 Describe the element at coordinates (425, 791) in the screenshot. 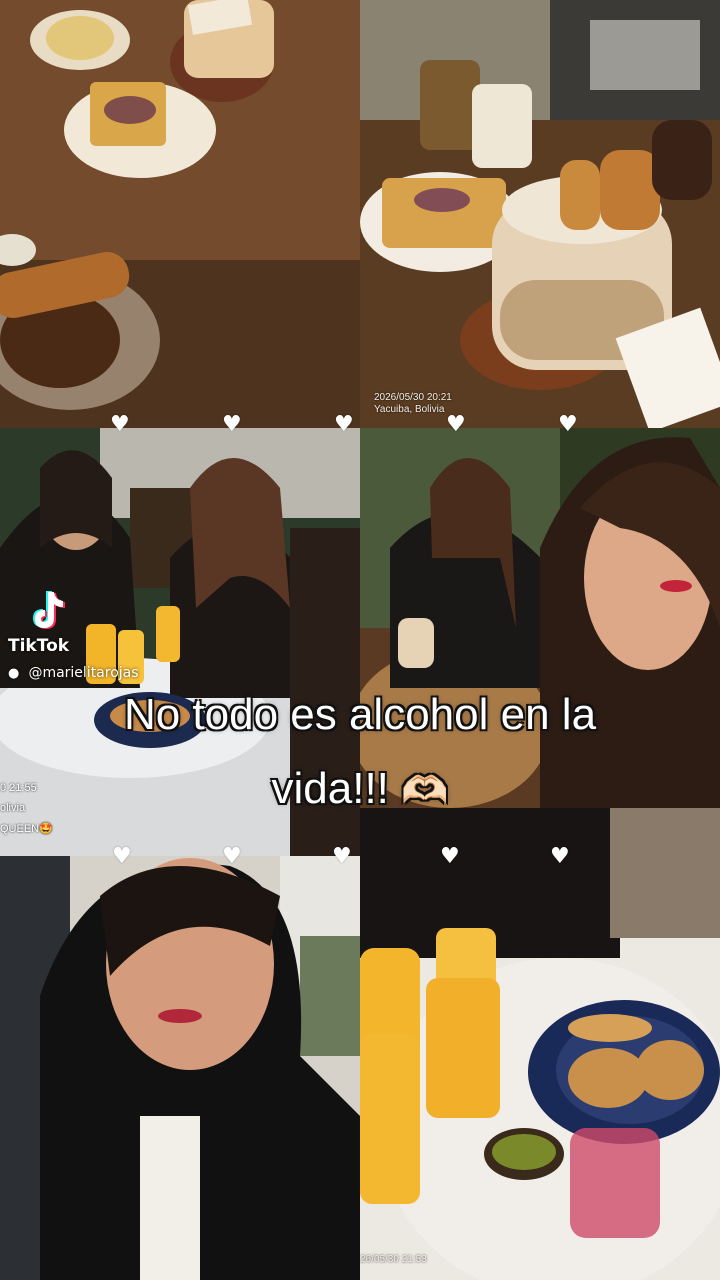

I see `heart-hands-emoji: 🫶🏻` at that location.